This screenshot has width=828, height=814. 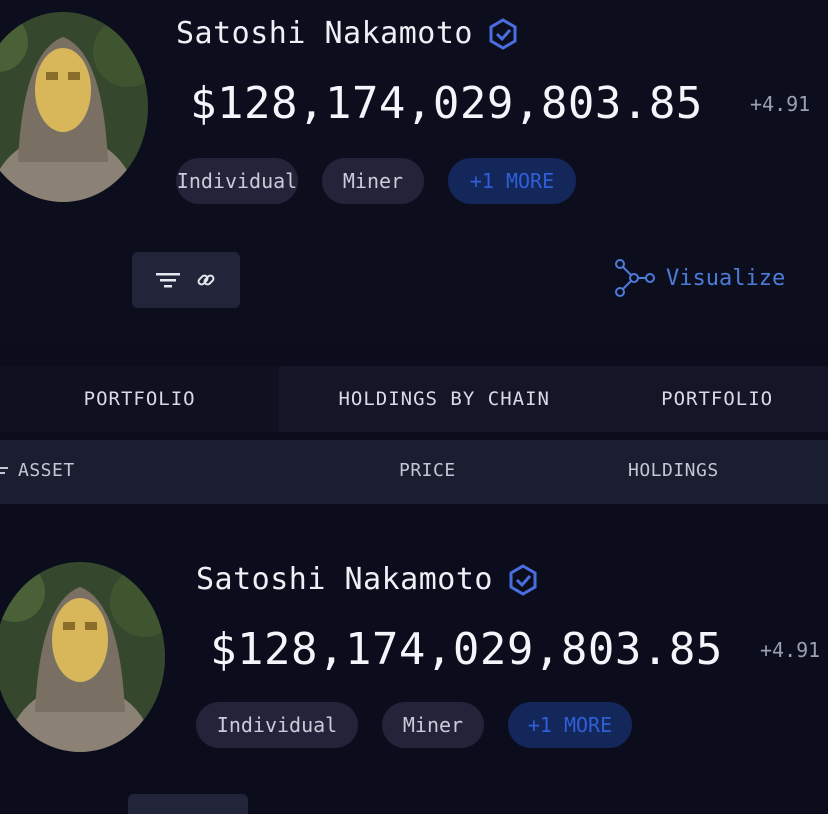 I want to click on visualize-button: Visualize, so click(x=698, y=278).